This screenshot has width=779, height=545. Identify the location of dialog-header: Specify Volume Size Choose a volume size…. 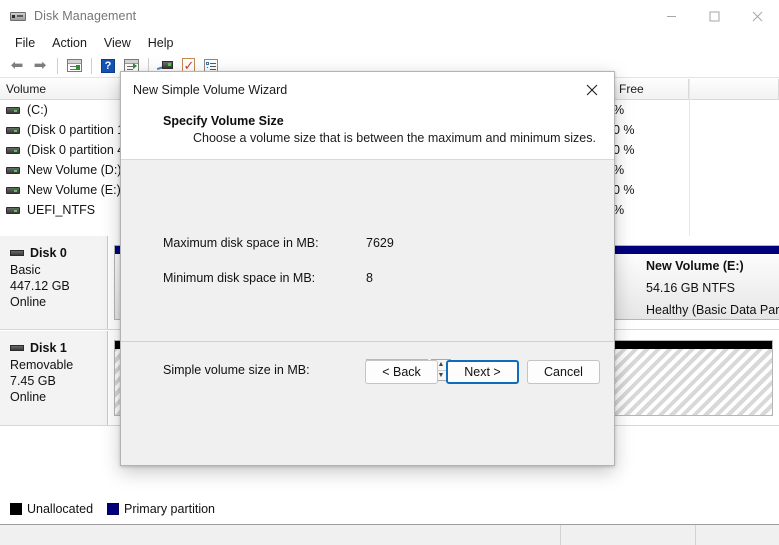
(367, 134).